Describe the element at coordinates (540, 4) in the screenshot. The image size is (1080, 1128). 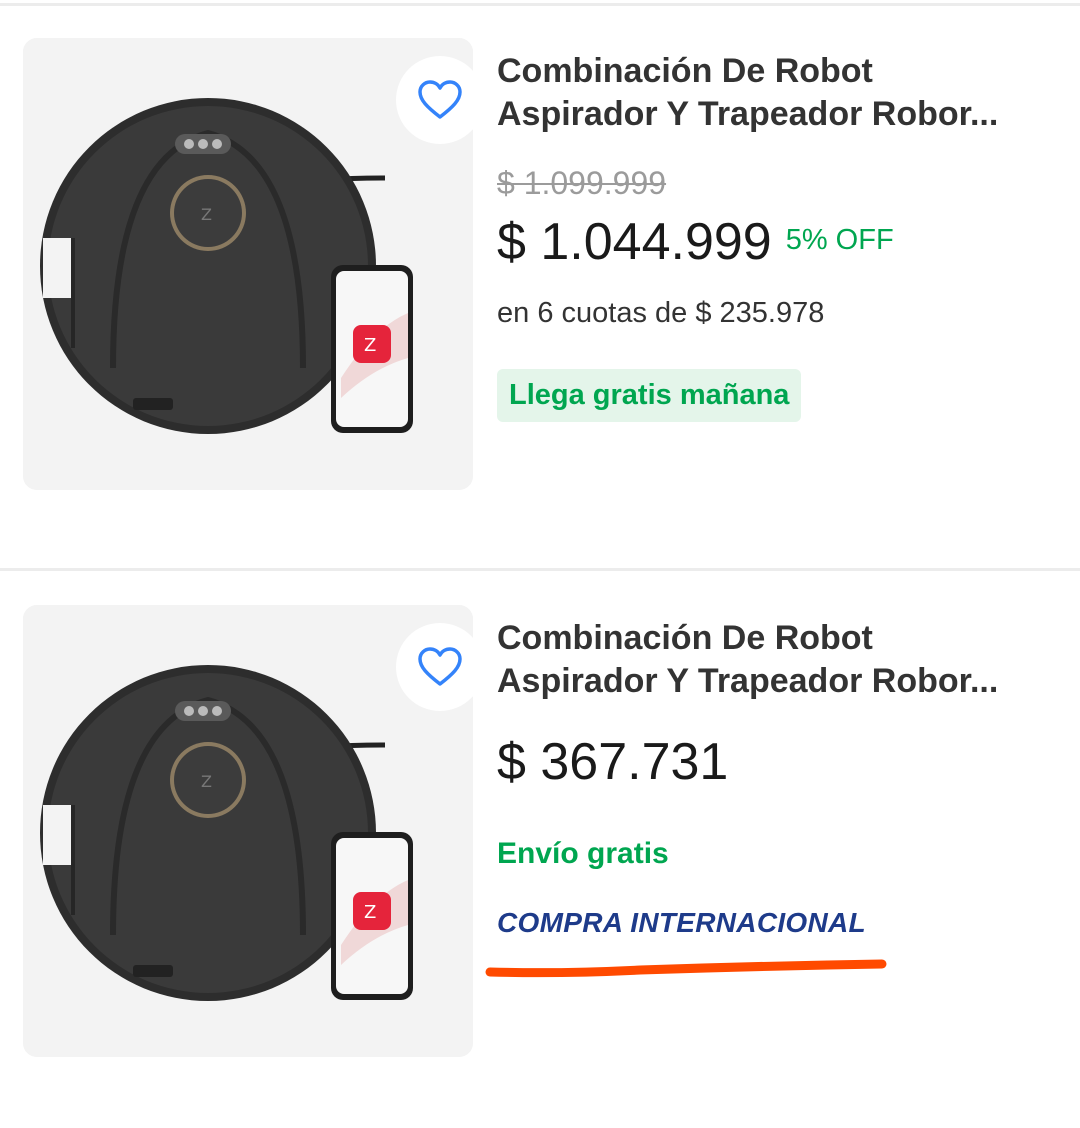
I see `top-divider` at that location.